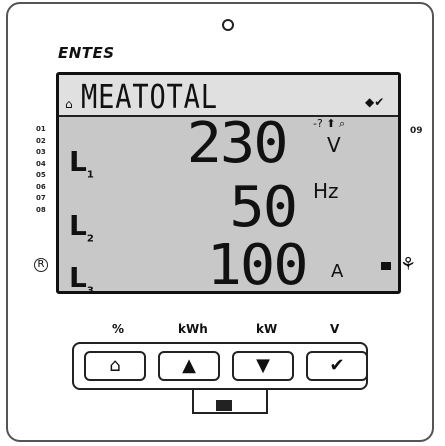 This screenshot has height=446, width=445. I want to click on led-label: 04, so click(41, 163).